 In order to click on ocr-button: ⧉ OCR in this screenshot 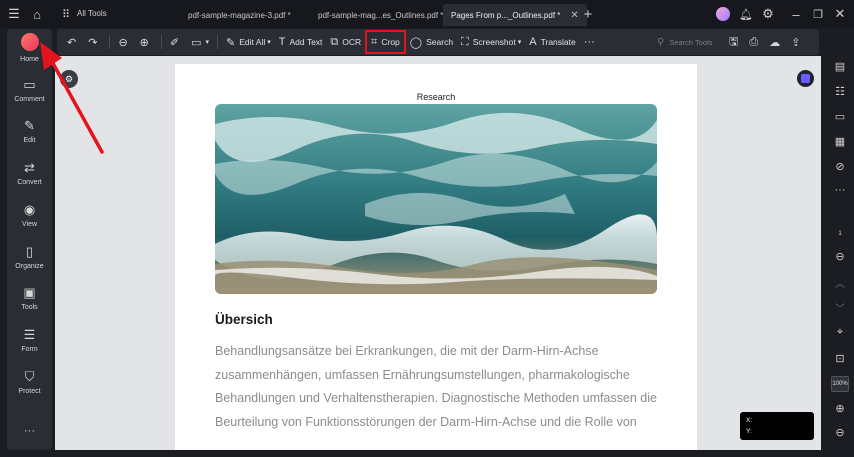, I will do `click(345, 42)`.